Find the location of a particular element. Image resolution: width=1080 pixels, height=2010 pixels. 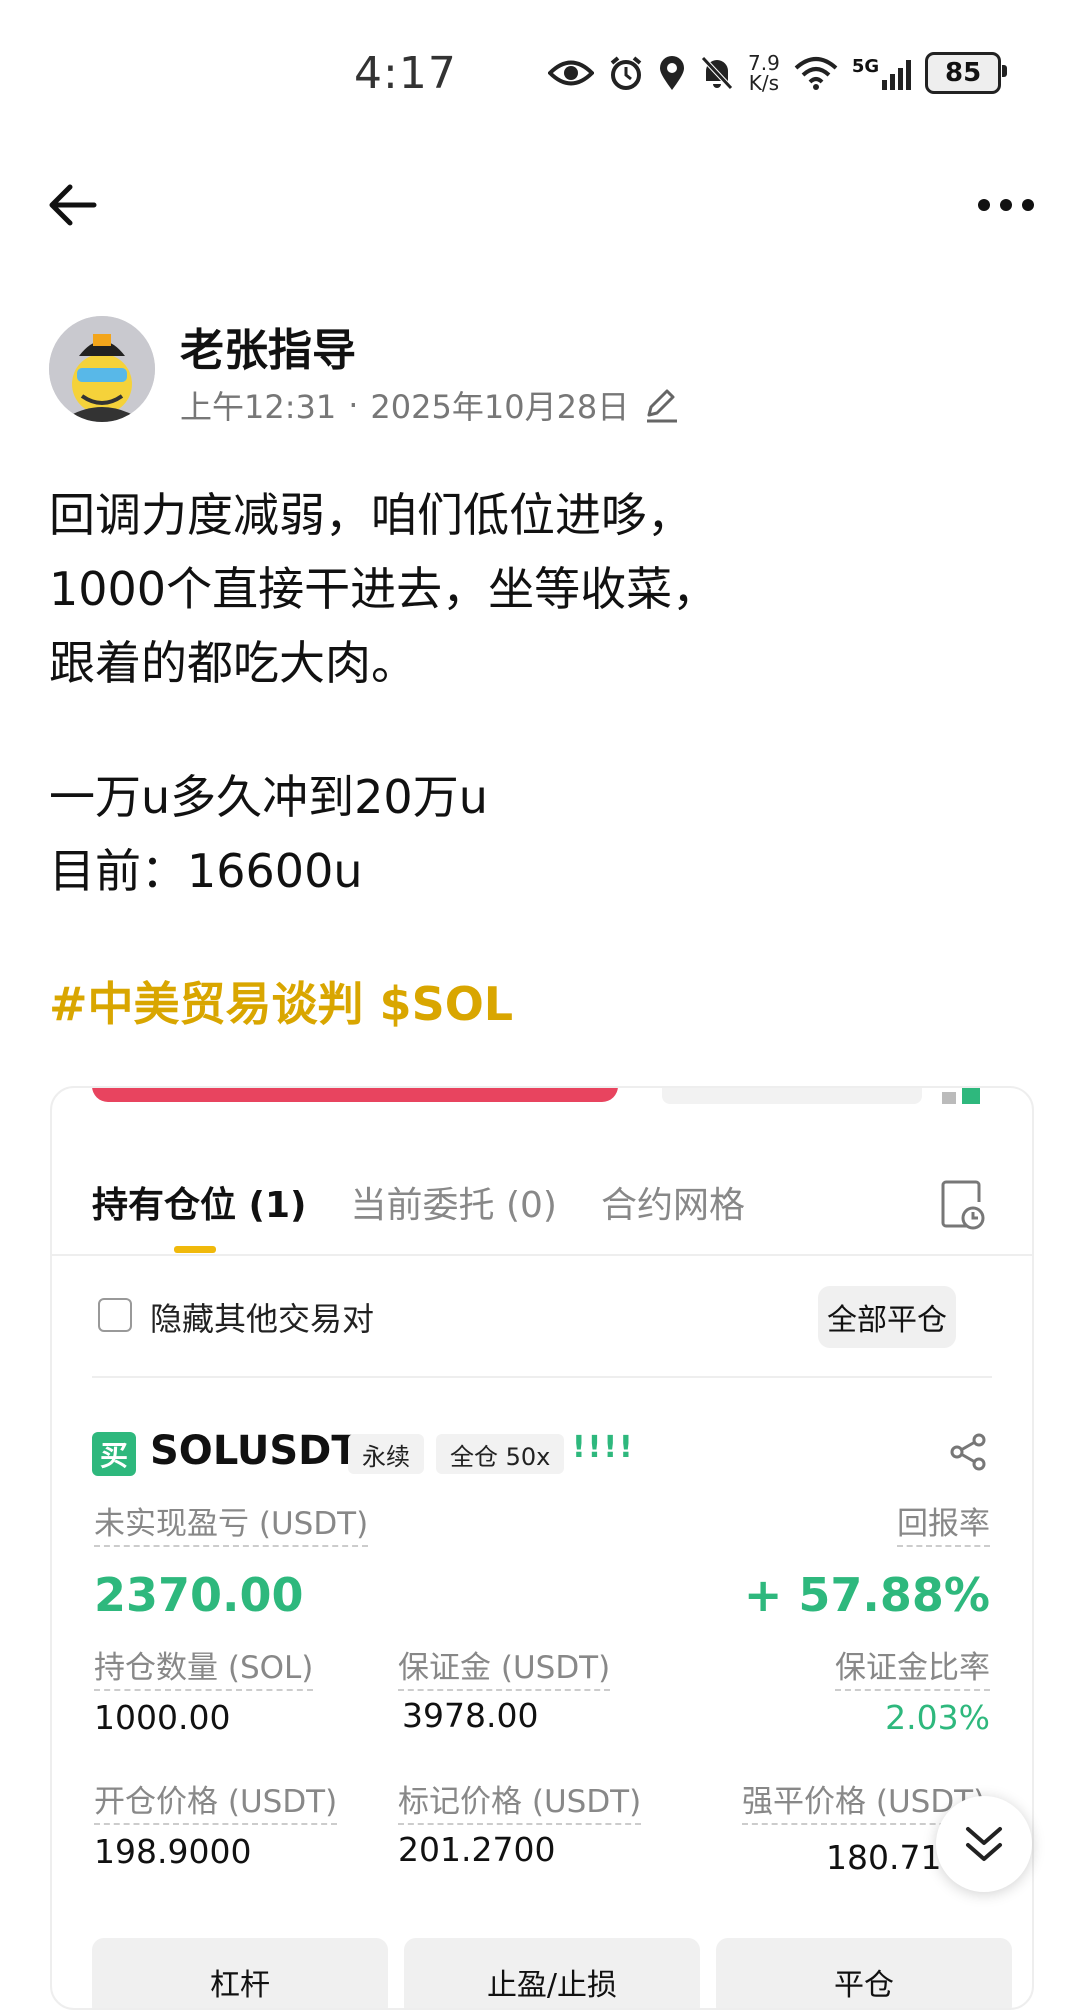

roe-label: 回报率 is located at coordinates (943, 1522).